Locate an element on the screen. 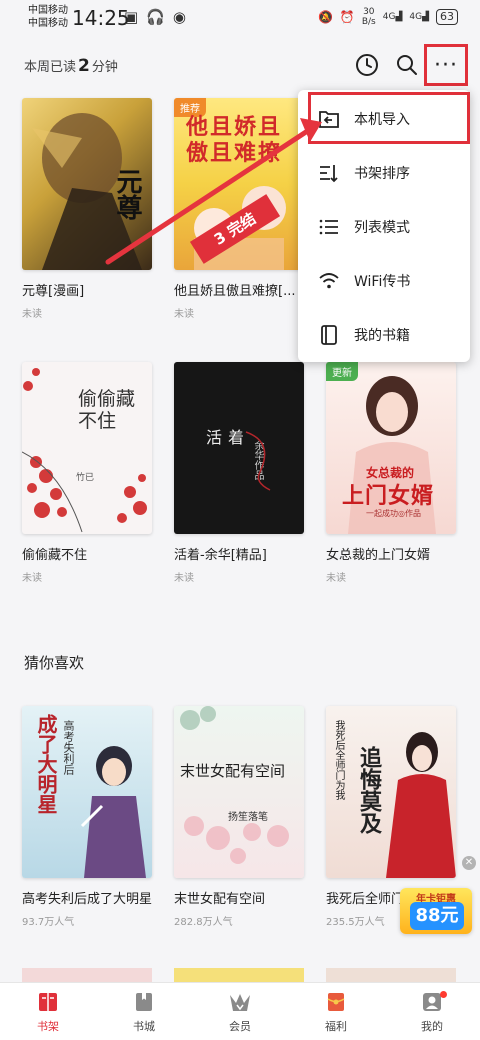 The height and width of the screenshot is (1040, 480). nav-vip: 会员 is located at coordinates (240, 1011).